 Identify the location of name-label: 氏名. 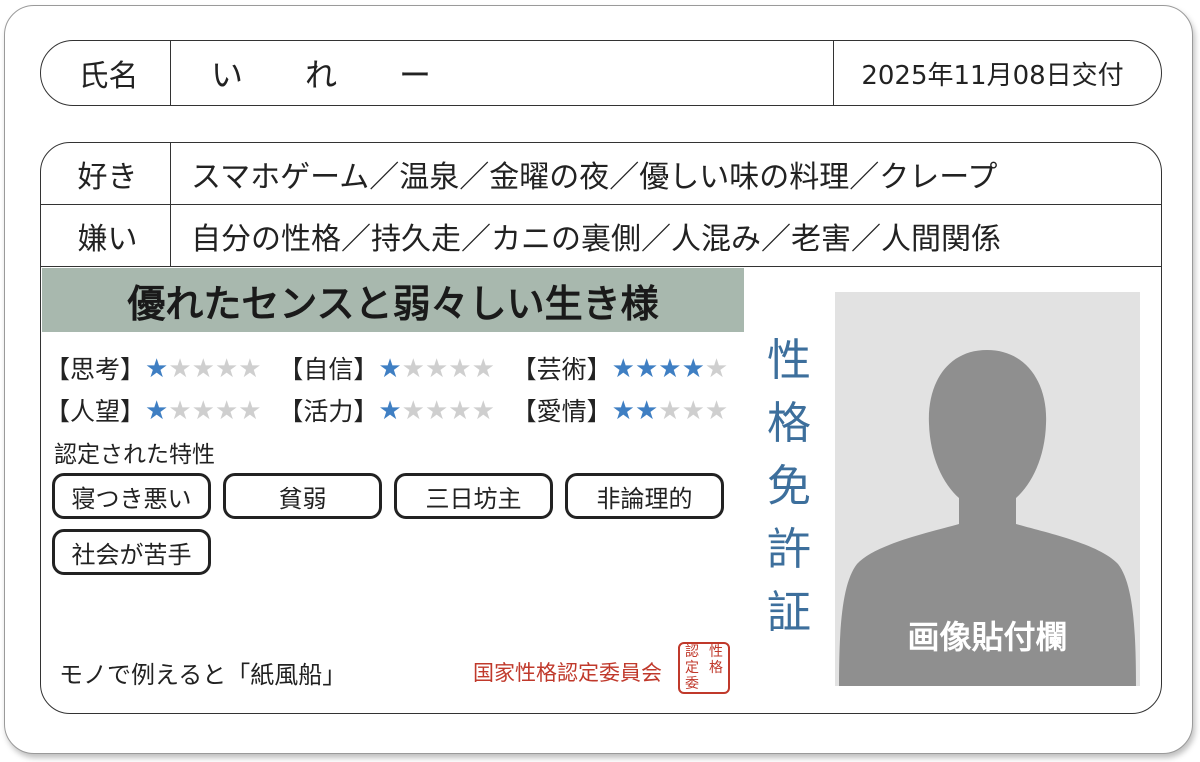
(106, 73).